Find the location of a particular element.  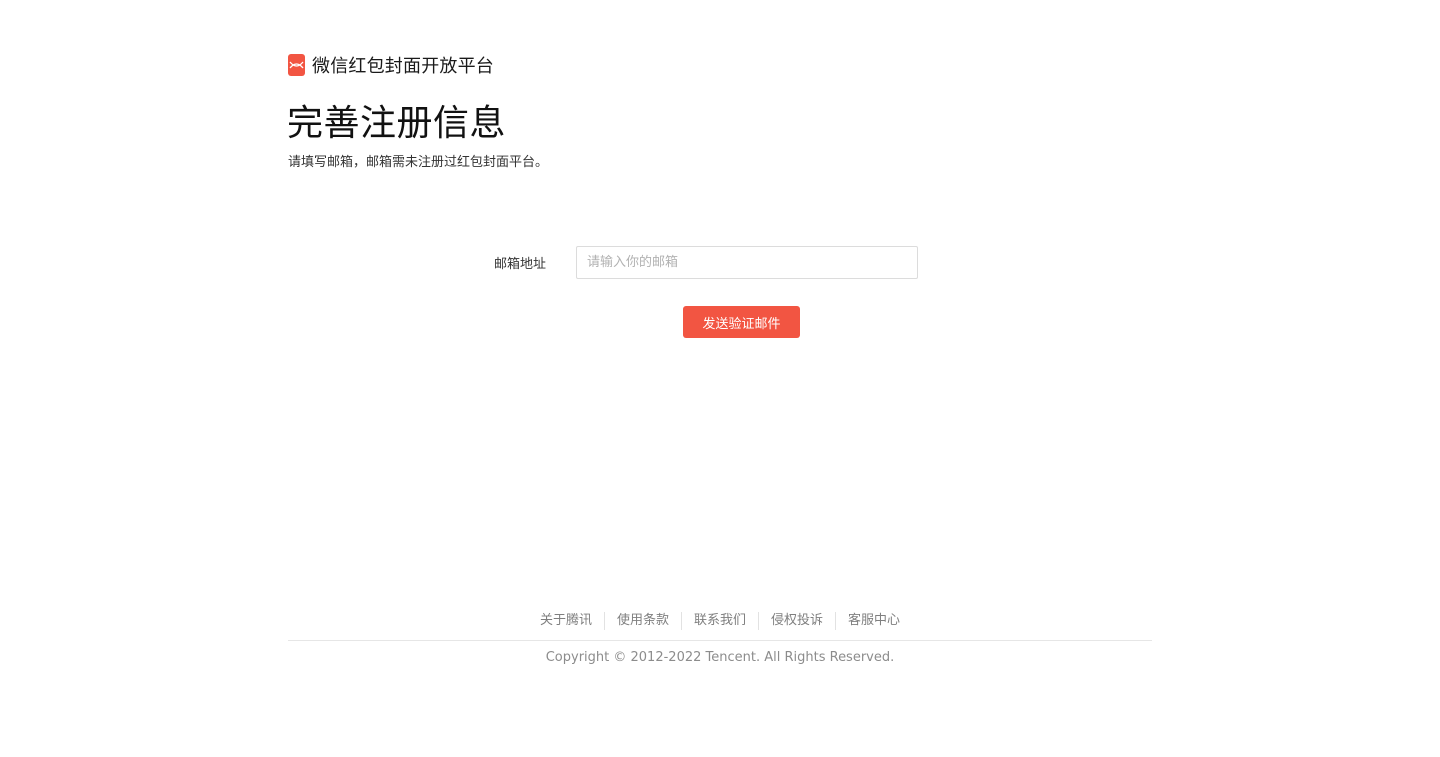

brand-header: 微信红包封面开放平台 is located at coordinates (391, 65).